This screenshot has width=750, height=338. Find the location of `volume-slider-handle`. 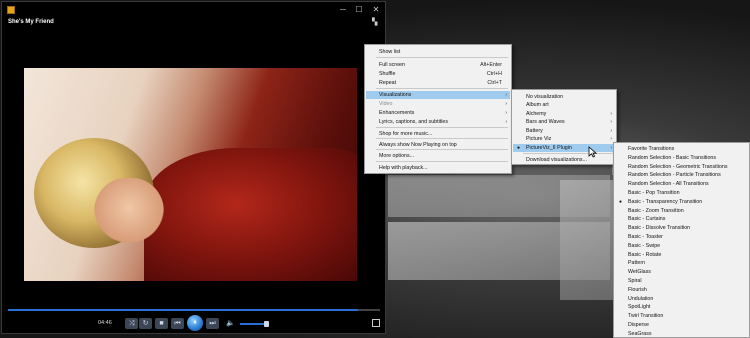

volume-slider-handle is located at coordinates (266, 324).